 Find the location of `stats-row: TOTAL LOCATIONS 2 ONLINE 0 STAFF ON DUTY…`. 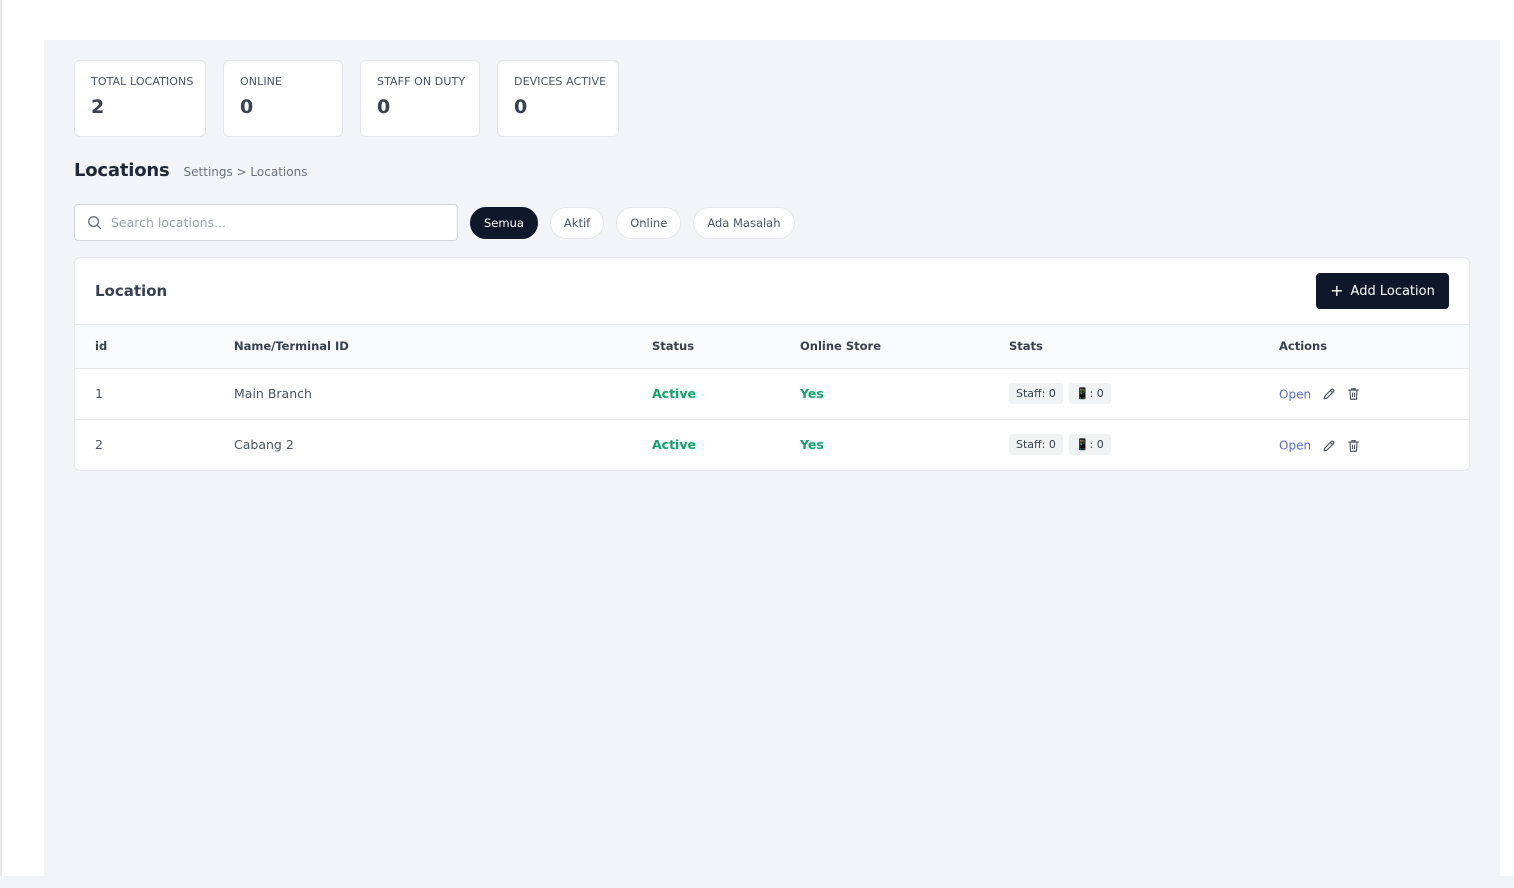

stats-row: TOTAL LOCATIONS 2 ONLINE 0 STAFF ON DUTY… is located at coordinates (346, 98).